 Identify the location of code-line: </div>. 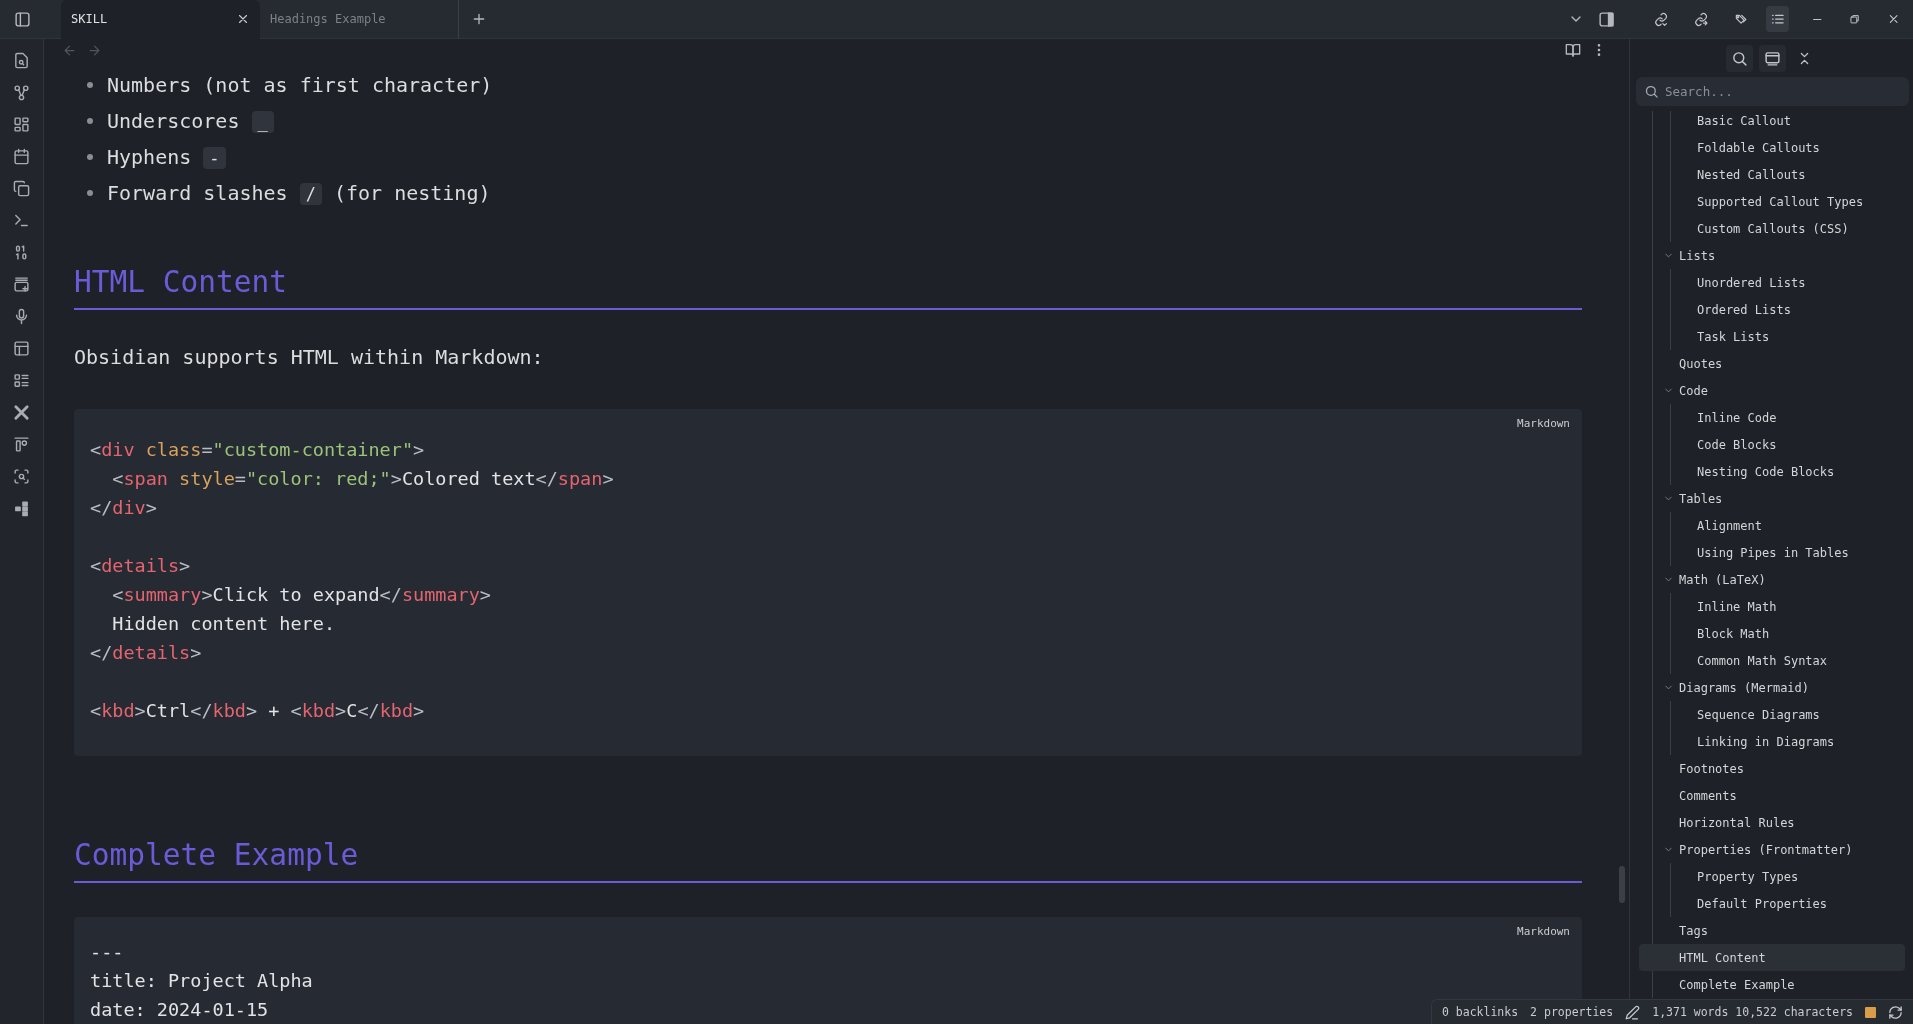
(123, 508).